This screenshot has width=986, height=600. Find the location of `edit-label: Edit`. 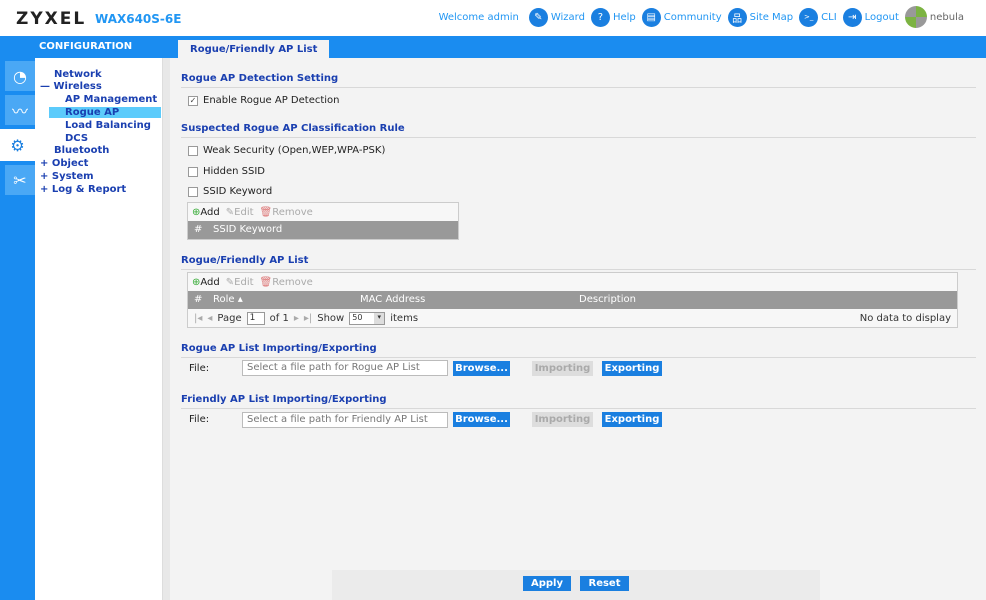

edit-label: Edit is located at coordinates (244, 212).